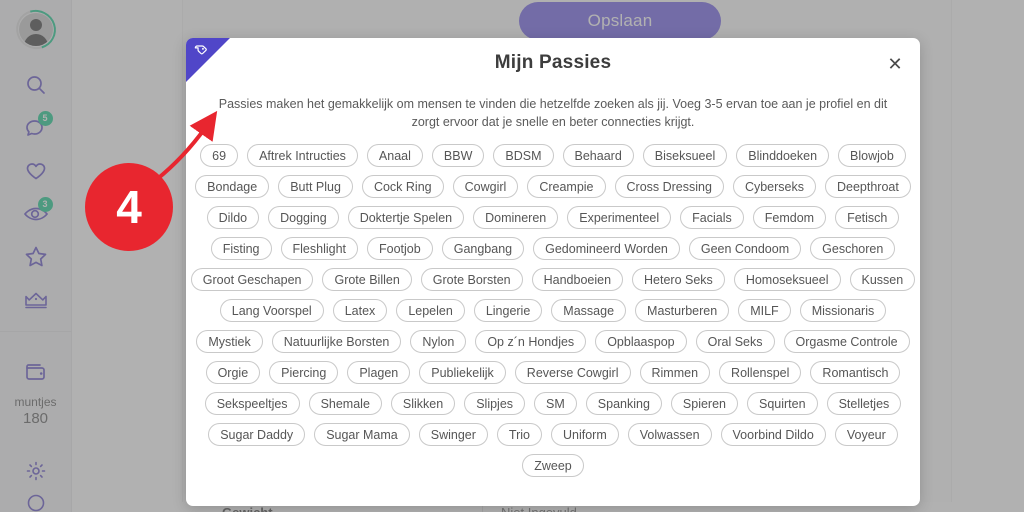 The image size is (1024, 512). What do you see at coordinates (438, 341) in the screenshot?
I see `passion-tag: Nylon` at bounding box center [438, 341].